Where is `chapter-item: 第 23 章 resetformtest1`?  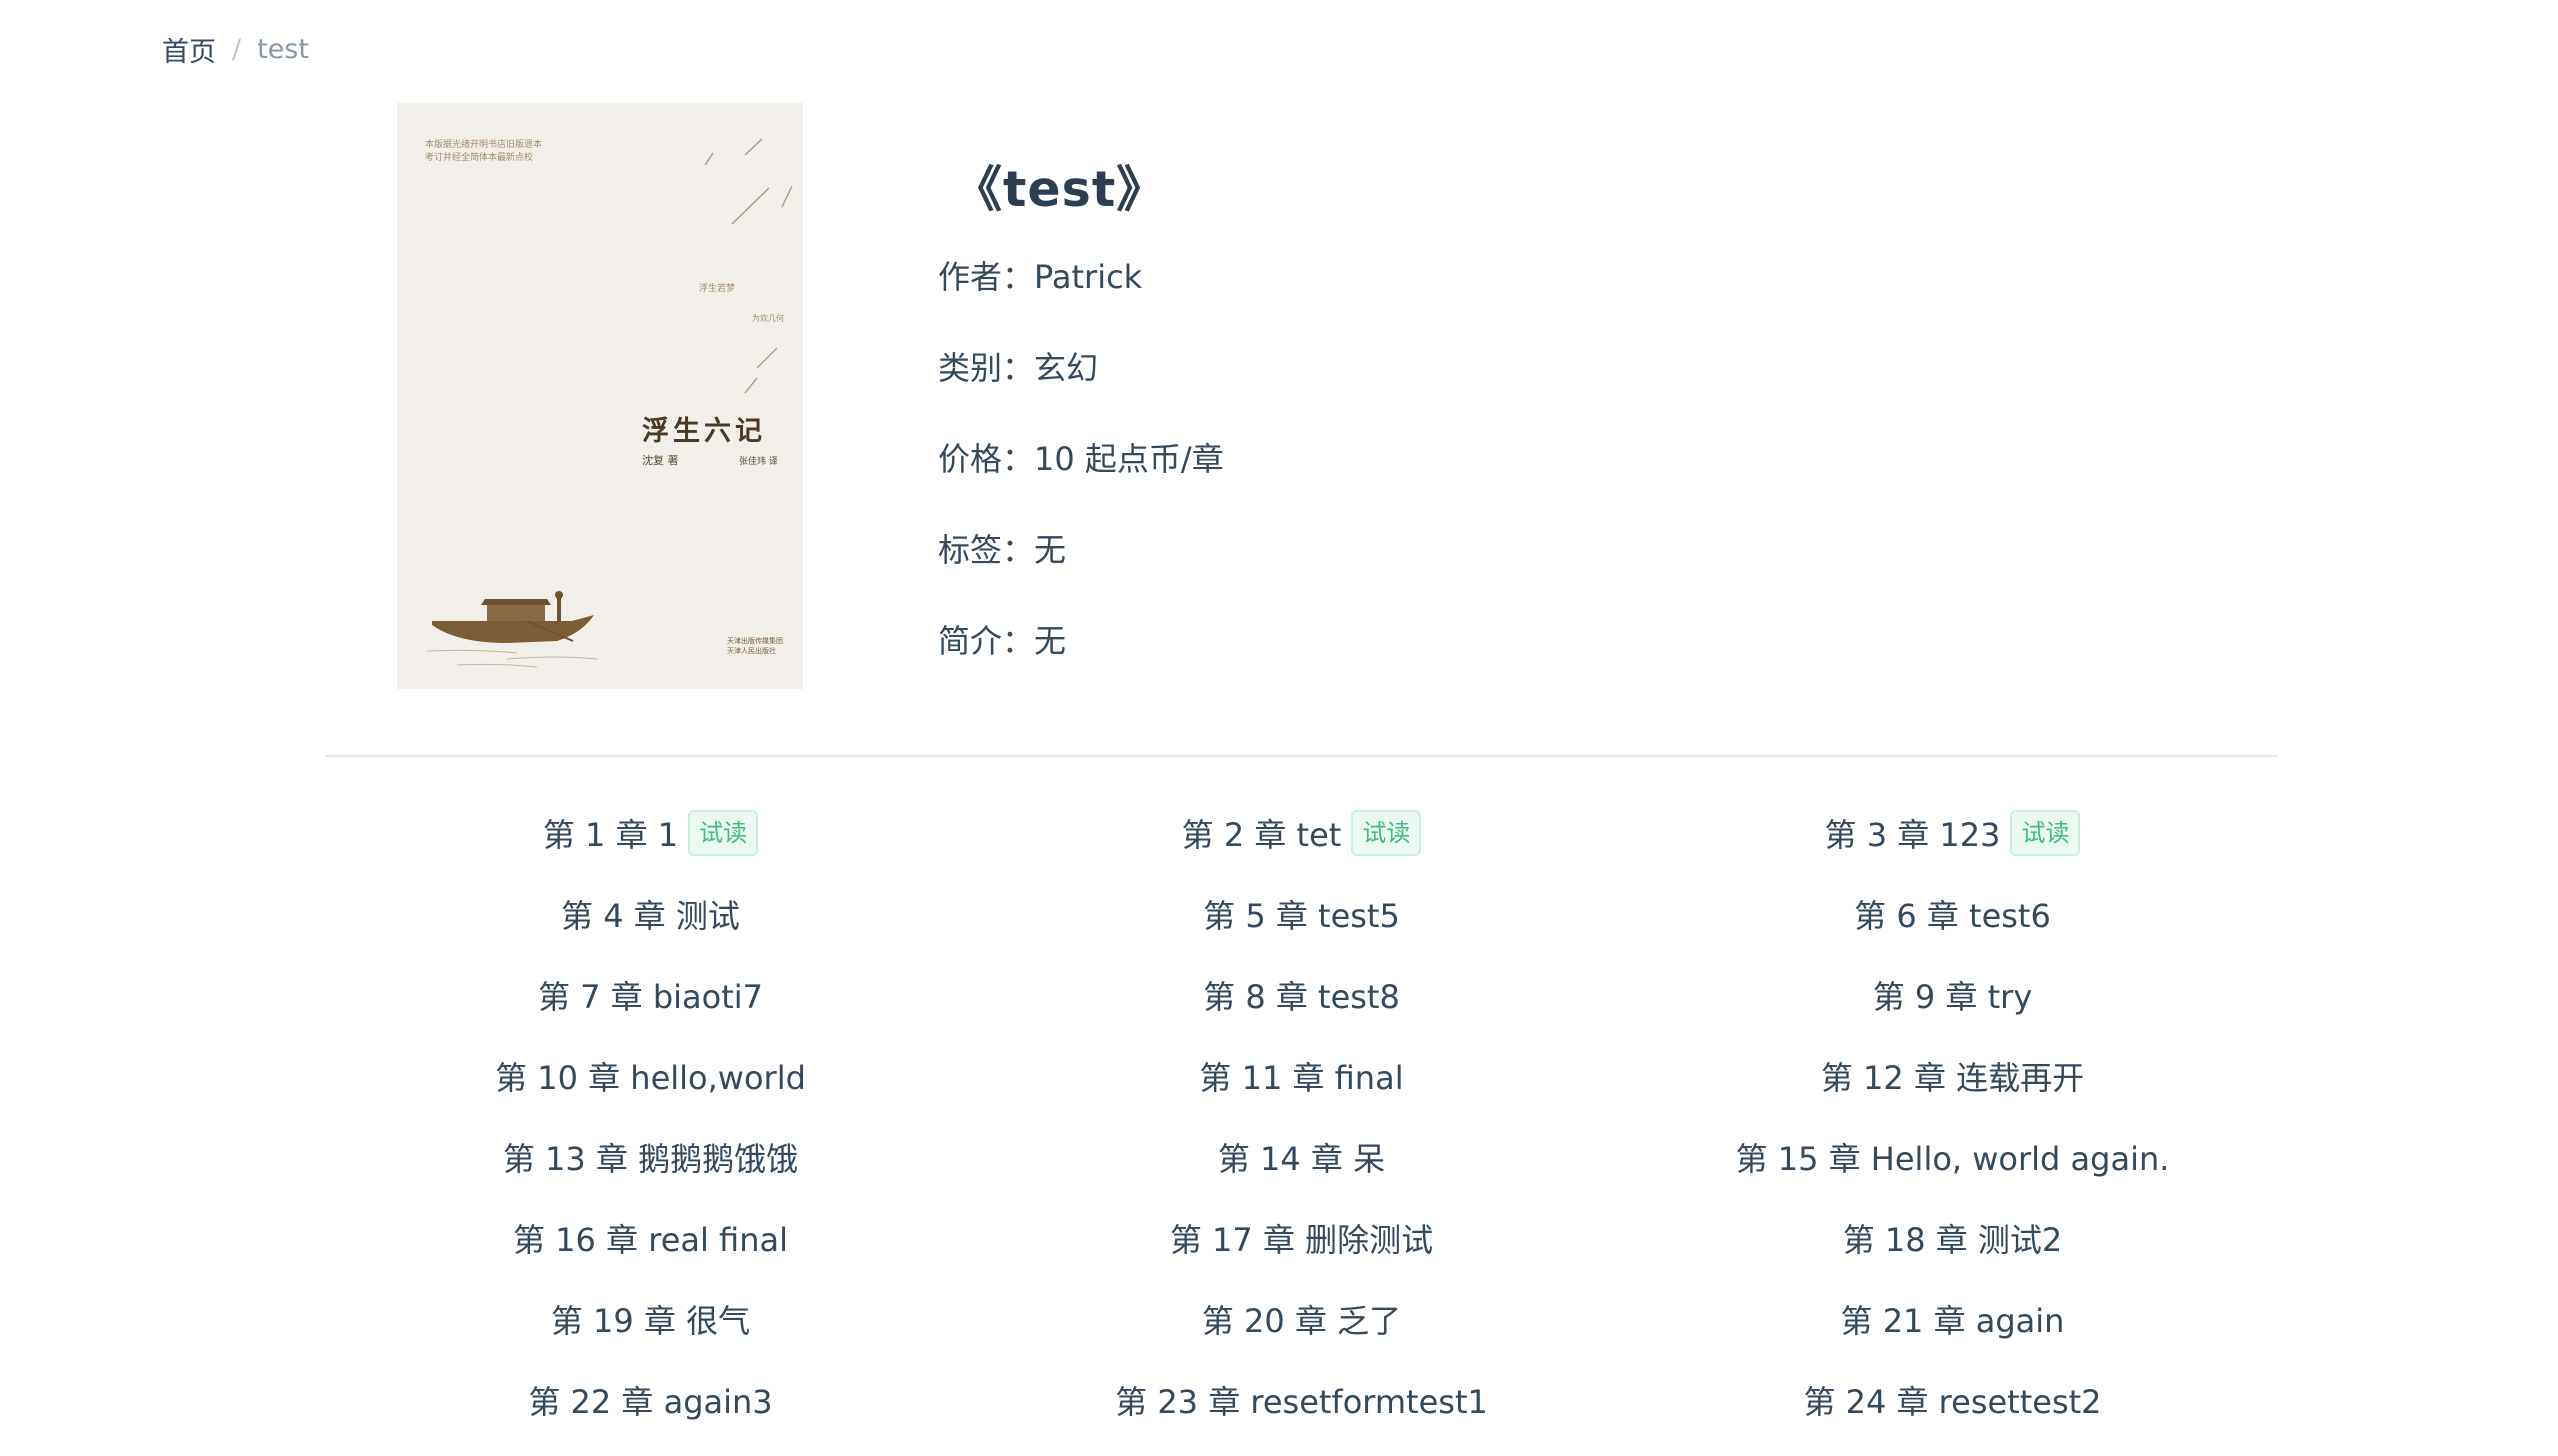 chapter-item: 第 23 章 resetformtest1 is located at coordinates (1301, 1415).